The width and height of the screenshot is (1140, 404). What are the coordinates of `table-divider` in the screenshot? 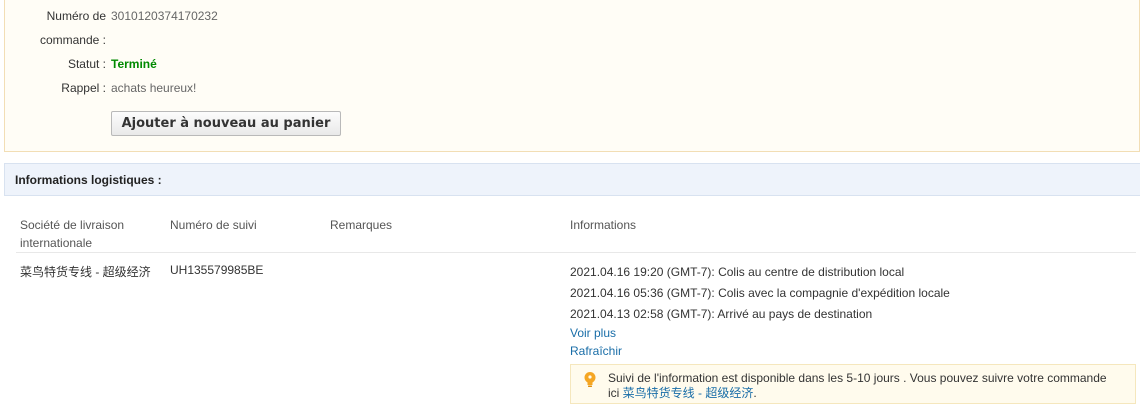 It's located at (576, 252).